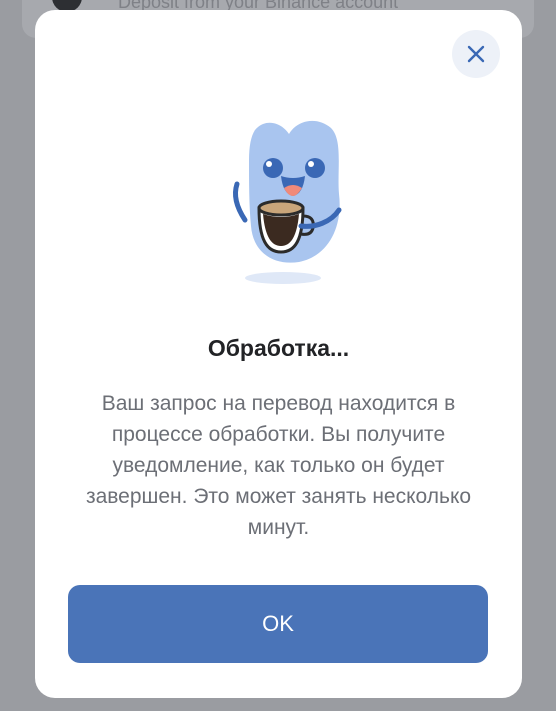 Image resolution: width=556 pixels, height=711 pixels. What do you see at coordinates (278, 624) in the screenshot?
I see `ok-button: OK` at bounding box center [278, 624].